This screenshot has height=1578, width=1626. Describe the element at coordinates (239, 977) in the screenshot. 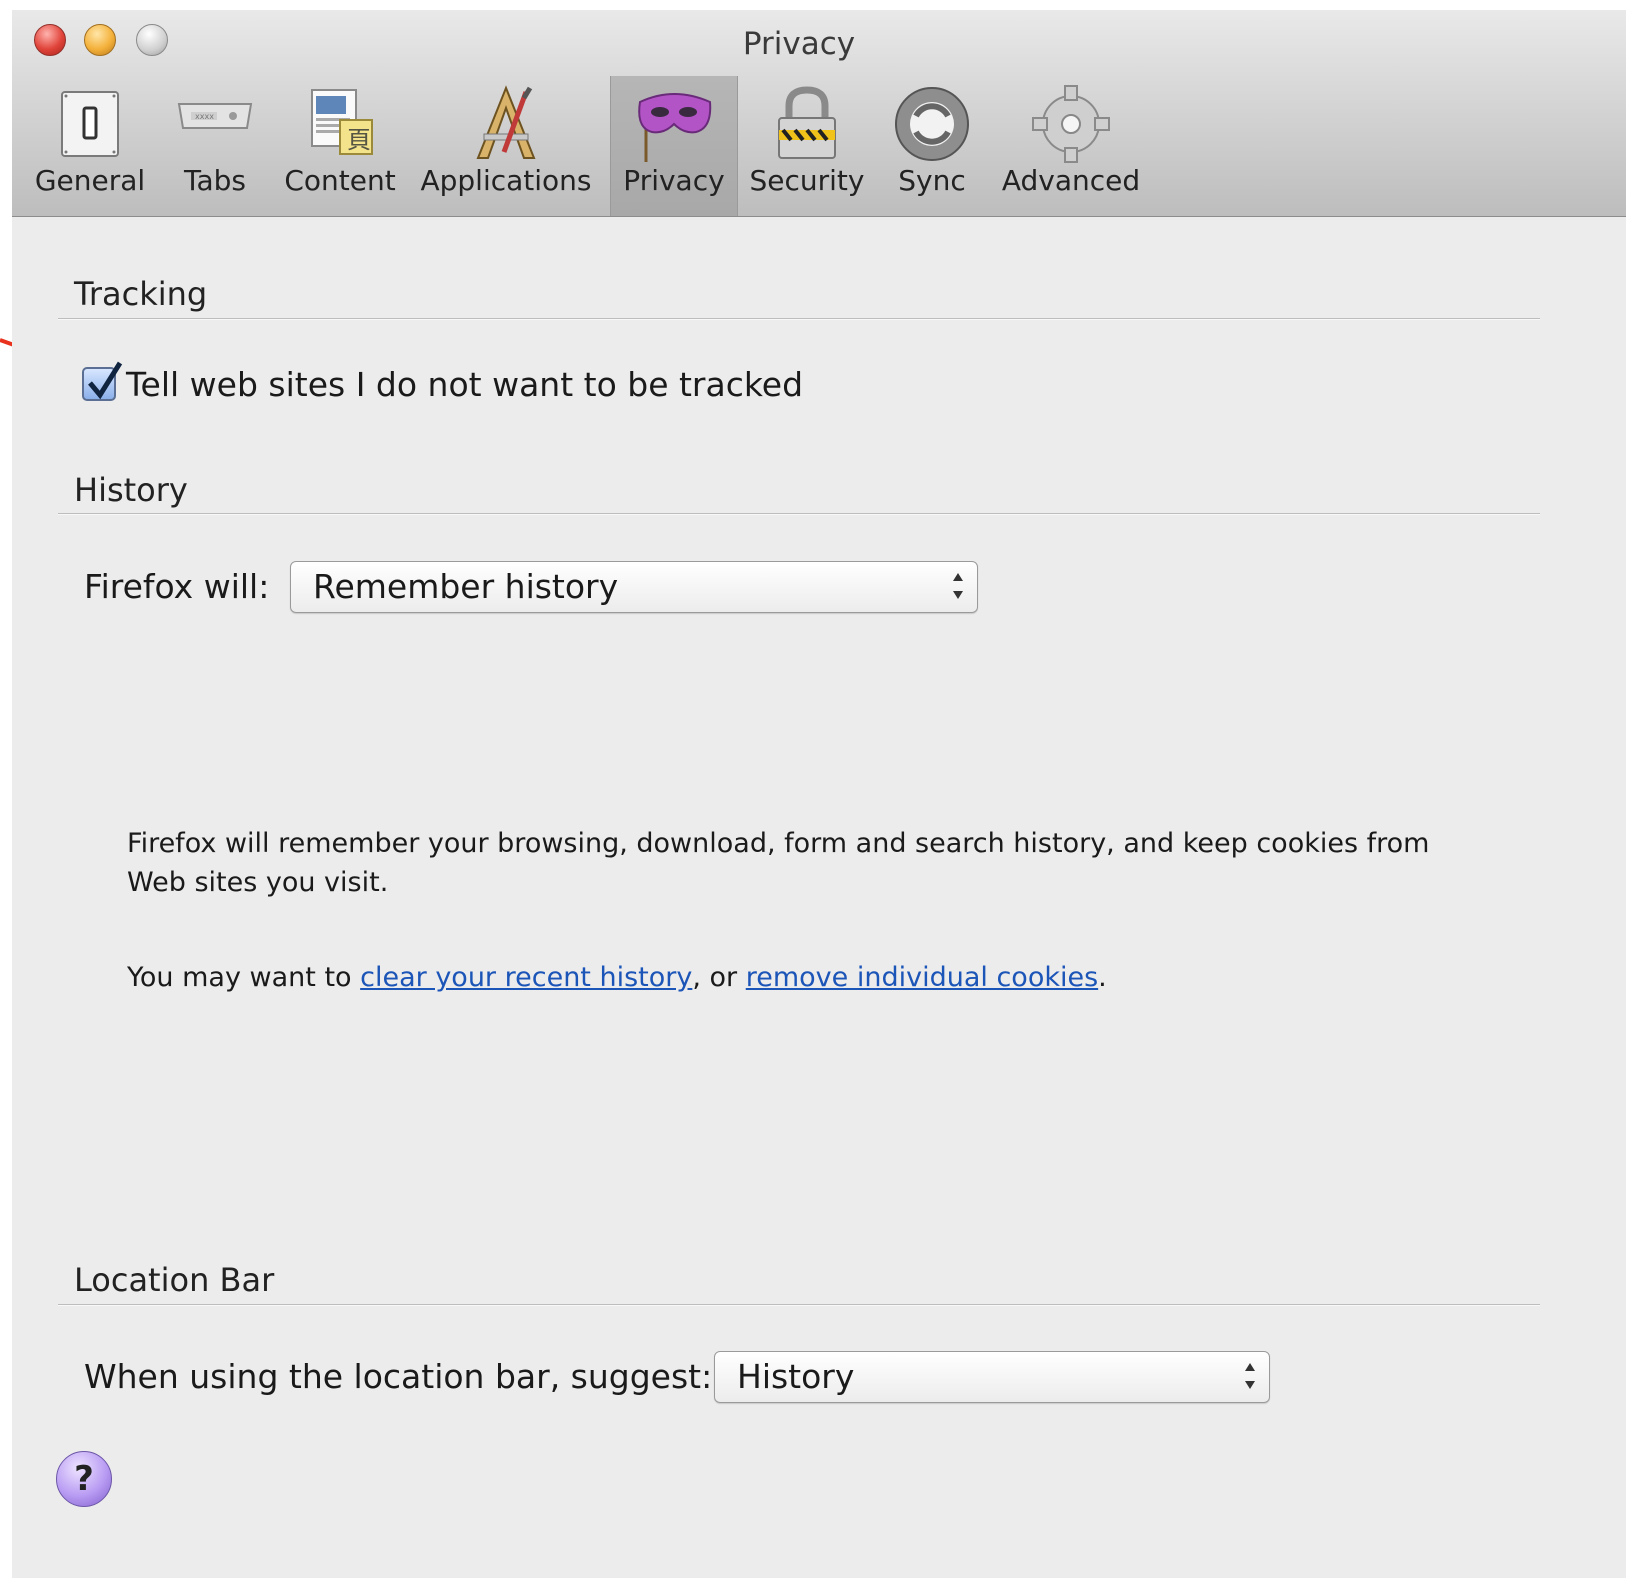

I see `may-want-prefix: You may want to` at that location.